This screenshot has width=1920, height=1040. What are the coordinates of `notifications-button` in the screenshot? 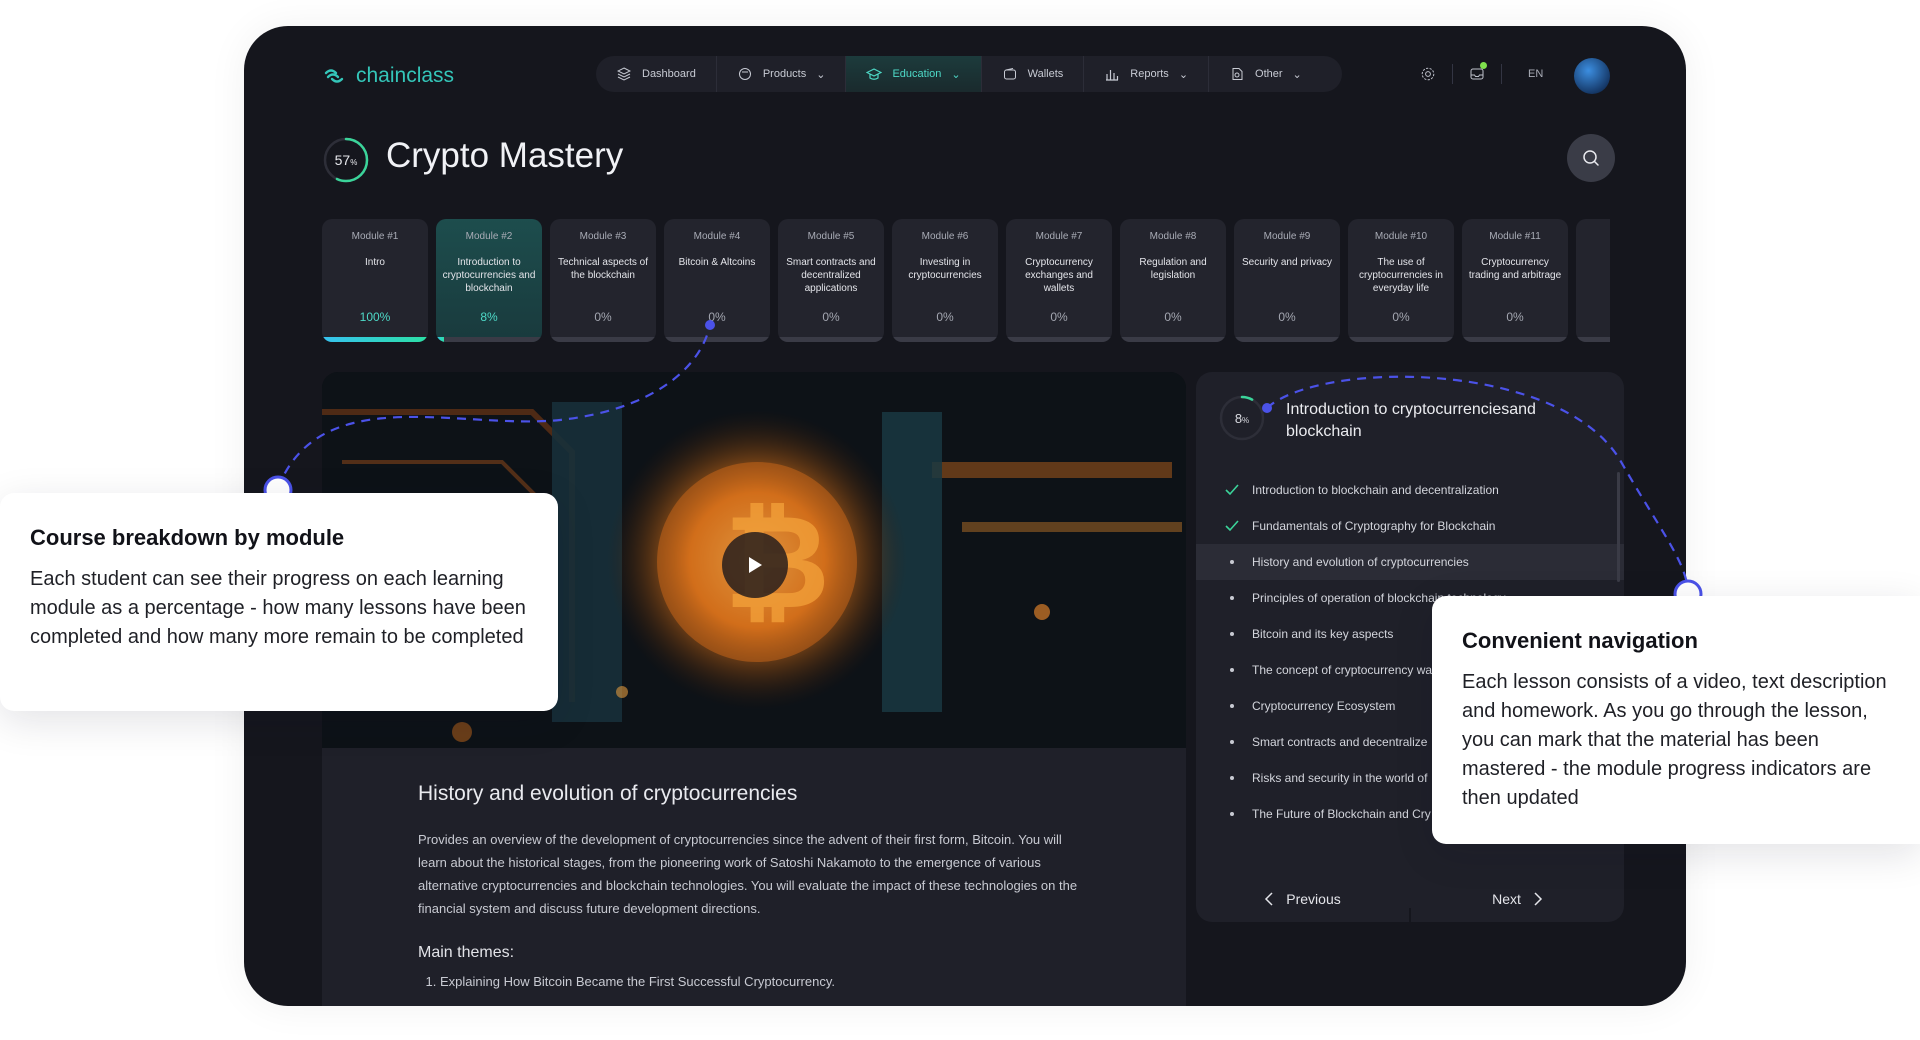 It's located at (1477, 74).